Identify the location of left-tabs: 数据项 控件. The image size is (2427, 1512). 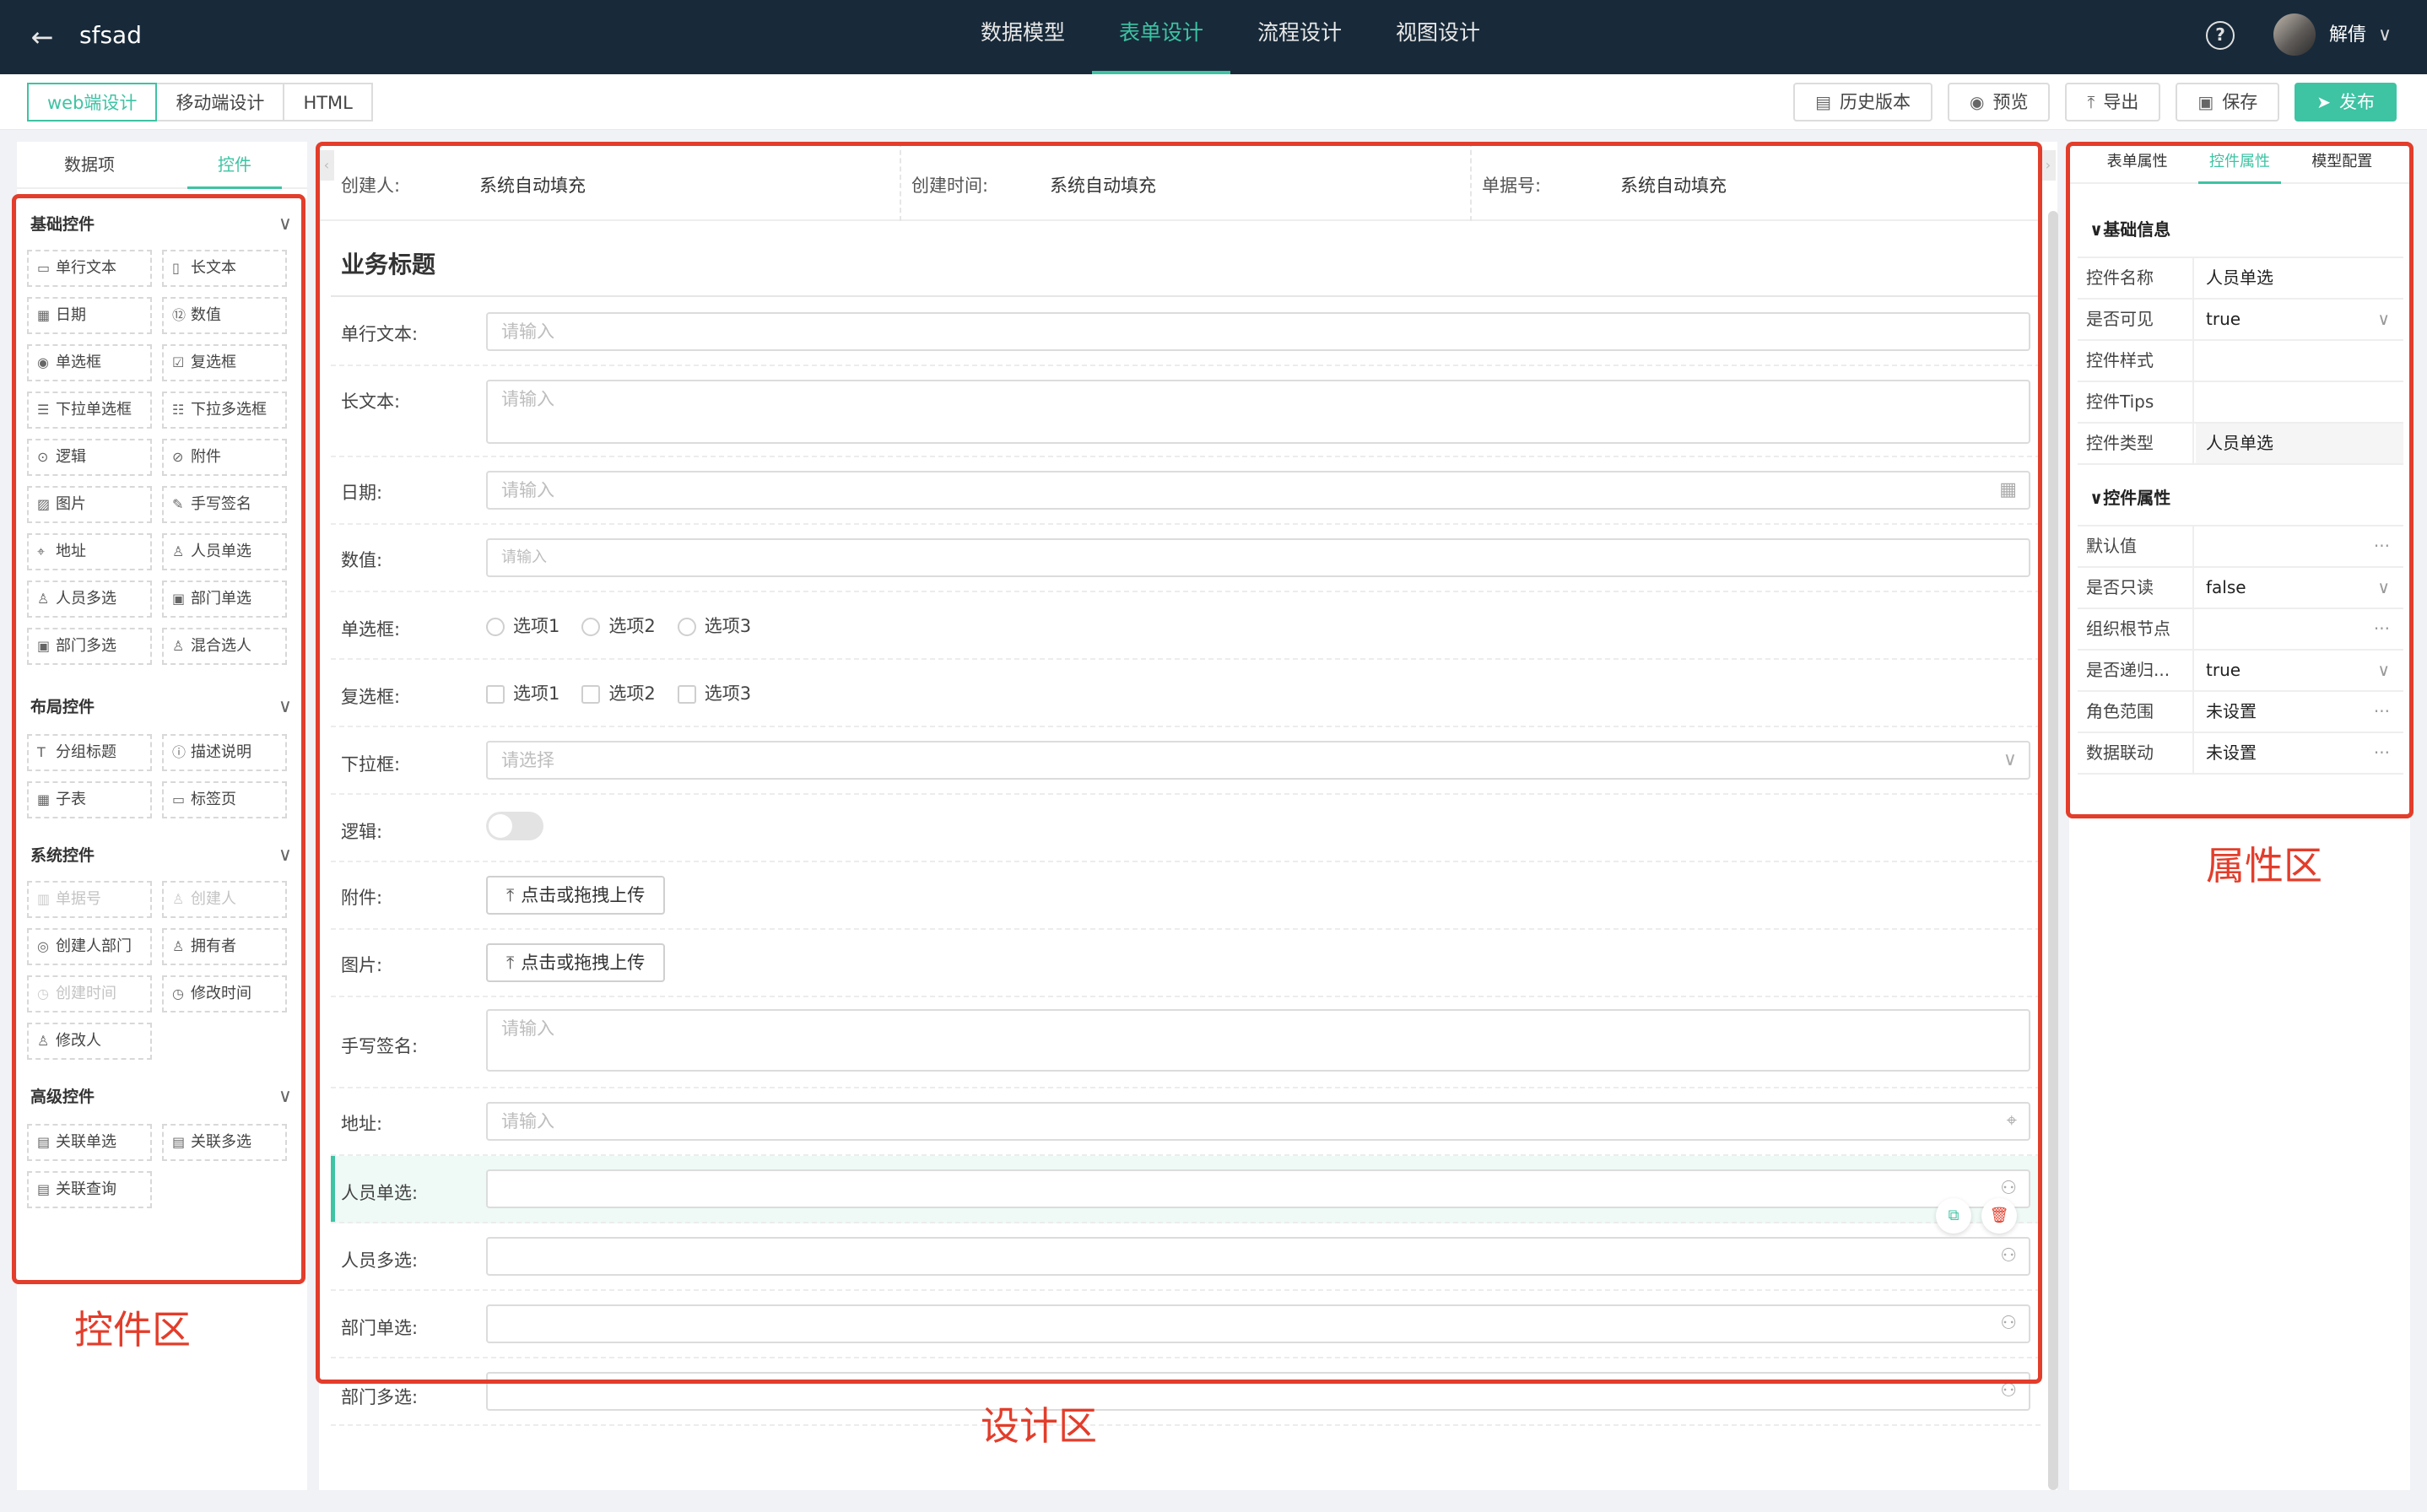
(162, 165).